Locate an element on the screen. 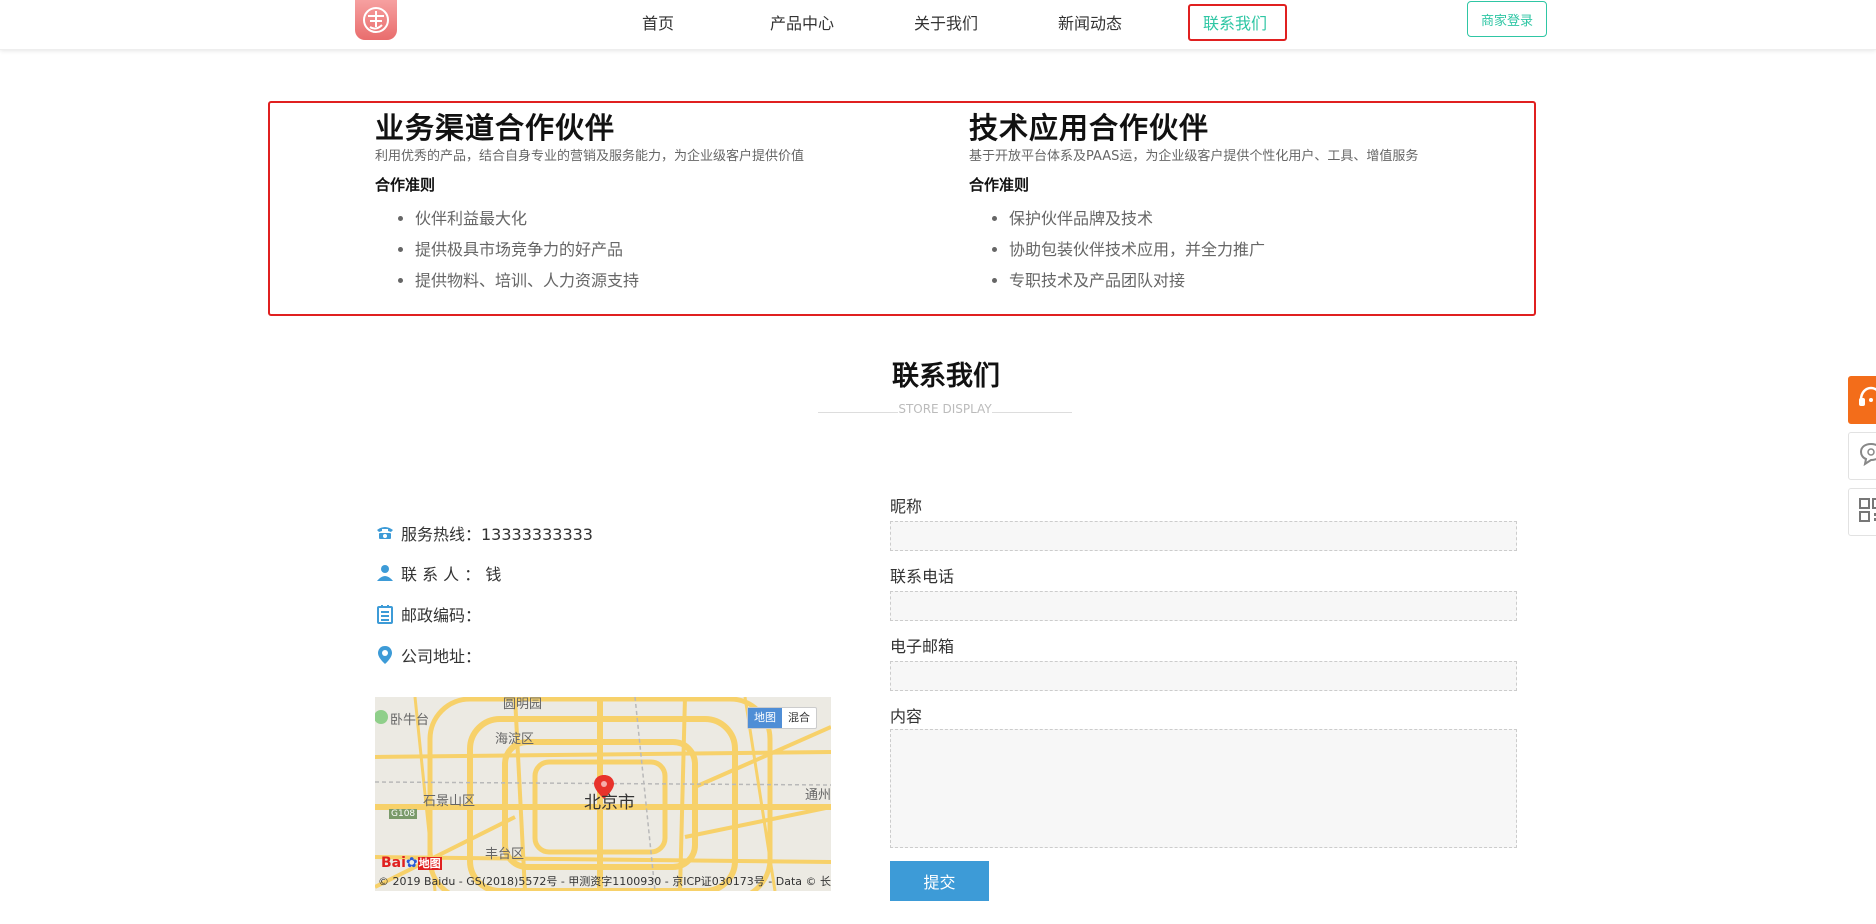  contact-person-row: 联 系 人 ： 钱 is located at coordinates (438, 573).